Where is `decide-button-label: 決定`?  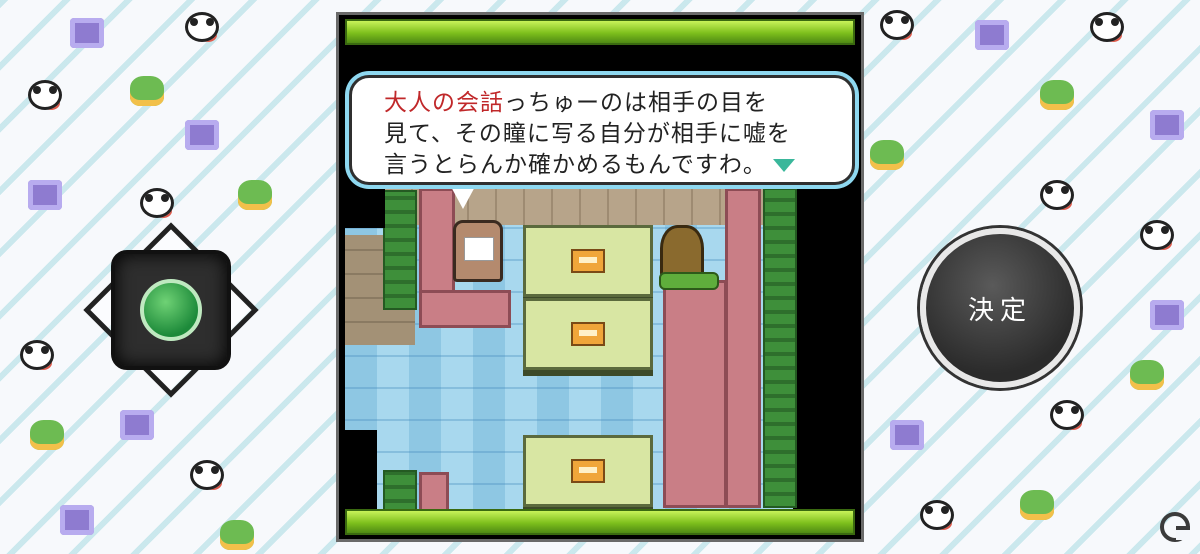
decide-button-label: 決定 is located at coordinates (999, 310).